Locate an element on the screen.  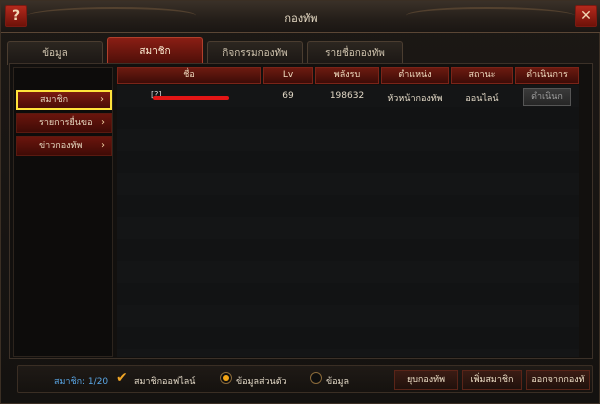
tab-info: ข้อมูล is located at coordinates (55, 53).